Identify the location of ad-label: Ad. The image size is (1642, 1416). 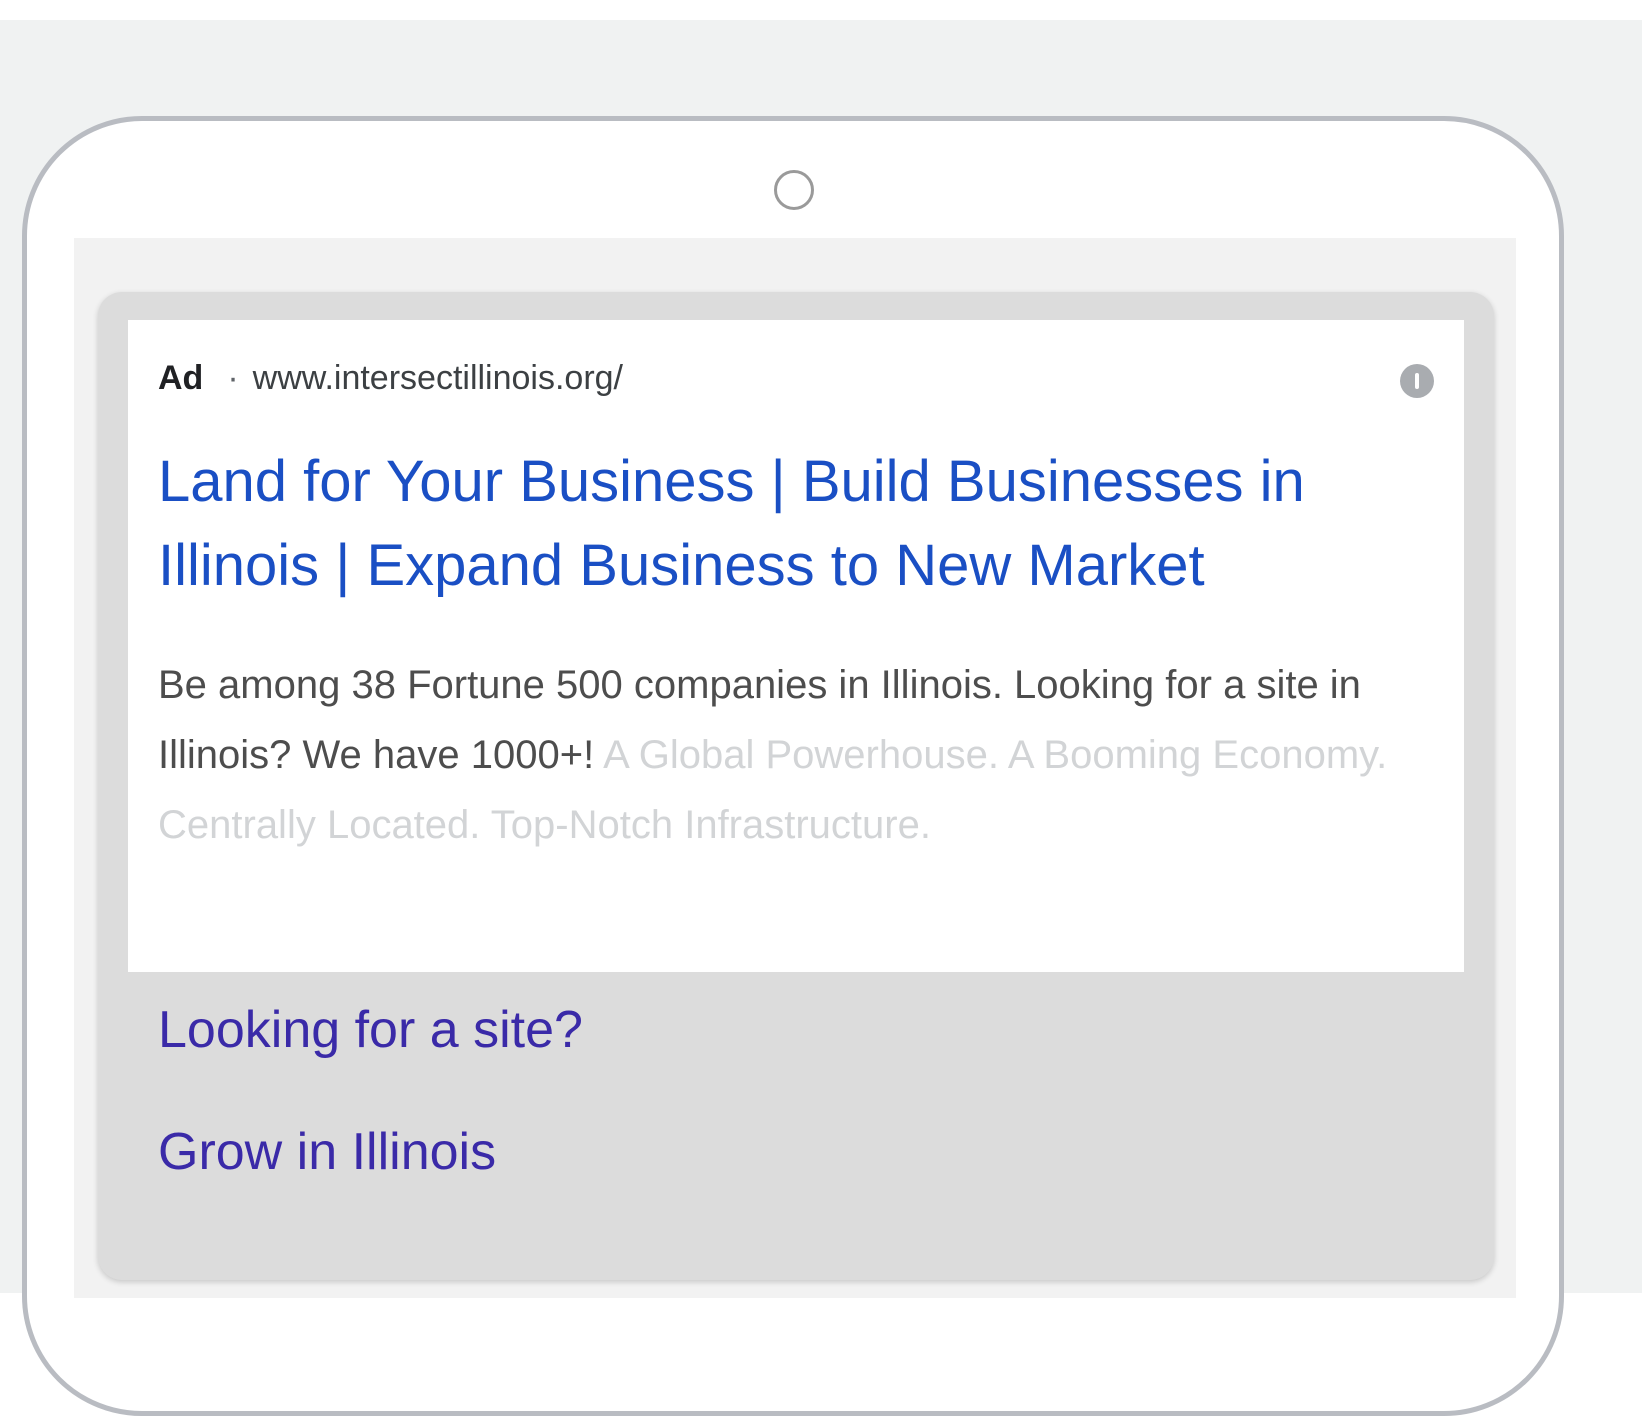
(181, 377).